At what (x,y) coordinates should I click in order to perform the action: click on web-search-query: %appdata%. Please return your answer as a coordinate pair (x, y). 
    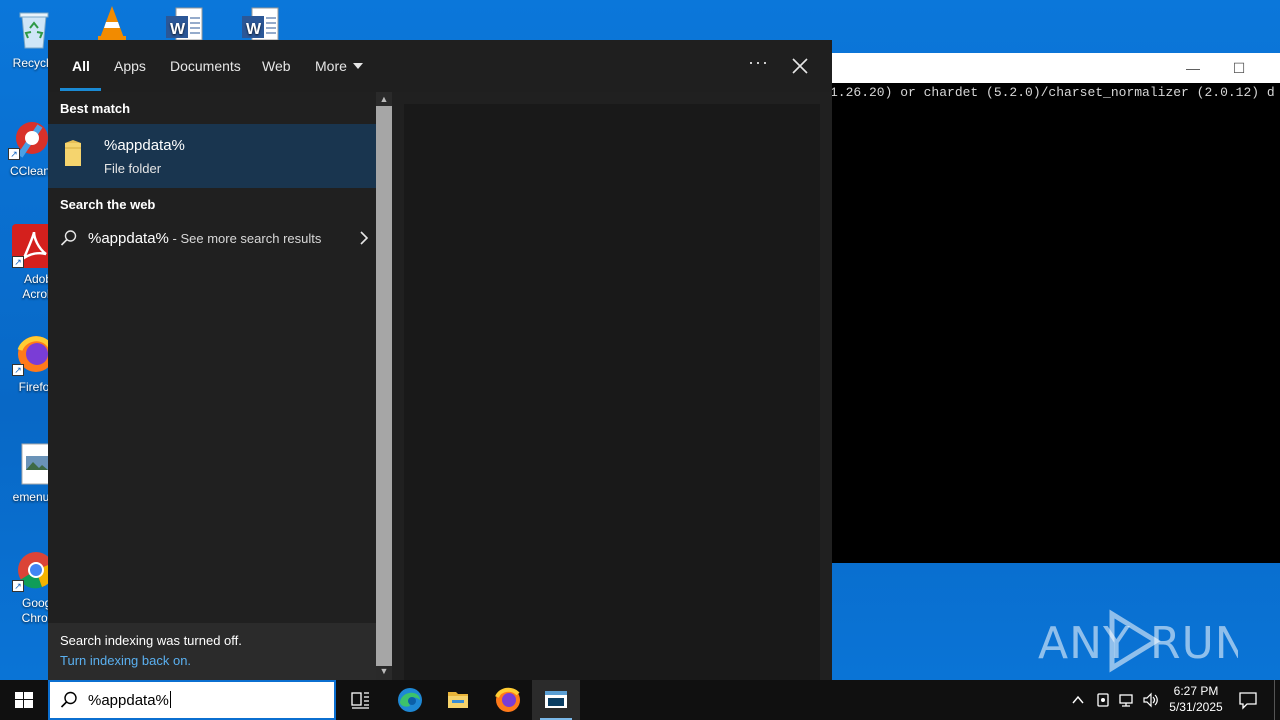
    Looking at the image, I should click on (128, 238).